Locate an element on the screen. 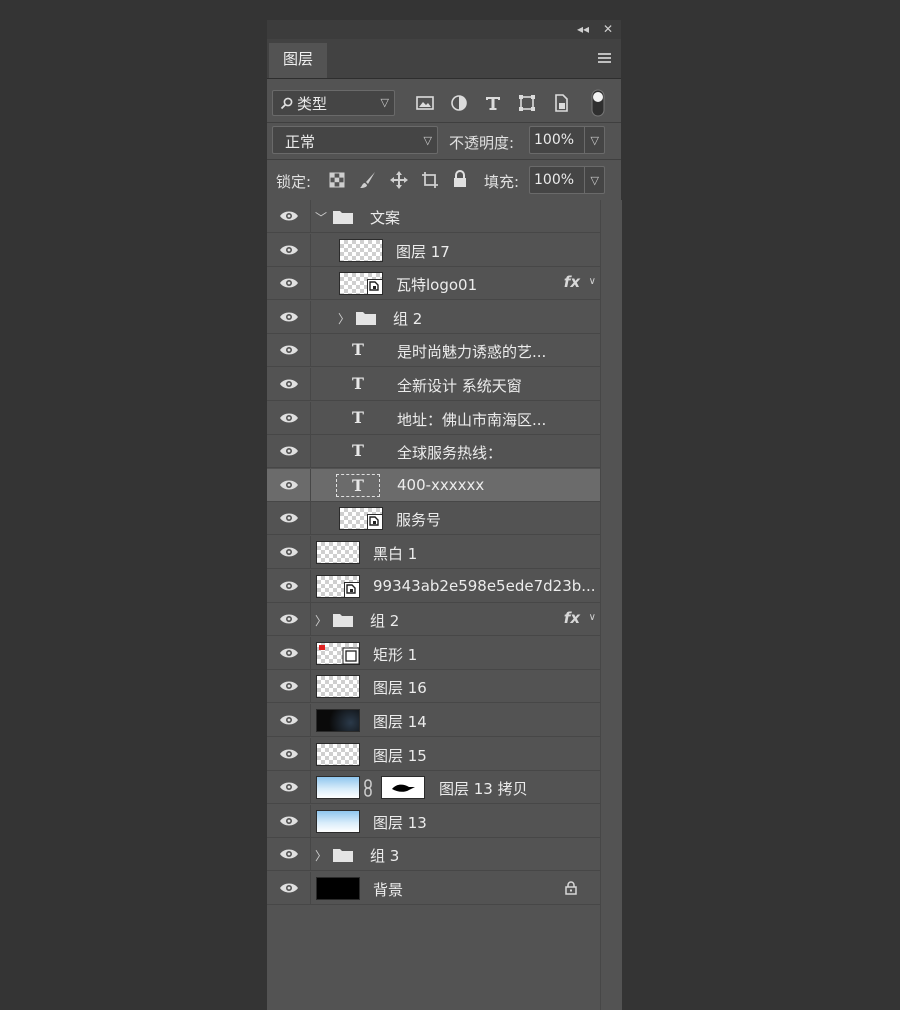 The width and height of the screenshot is (900, 1010). layer-row: 背景 is located at coordinates (433, 888).